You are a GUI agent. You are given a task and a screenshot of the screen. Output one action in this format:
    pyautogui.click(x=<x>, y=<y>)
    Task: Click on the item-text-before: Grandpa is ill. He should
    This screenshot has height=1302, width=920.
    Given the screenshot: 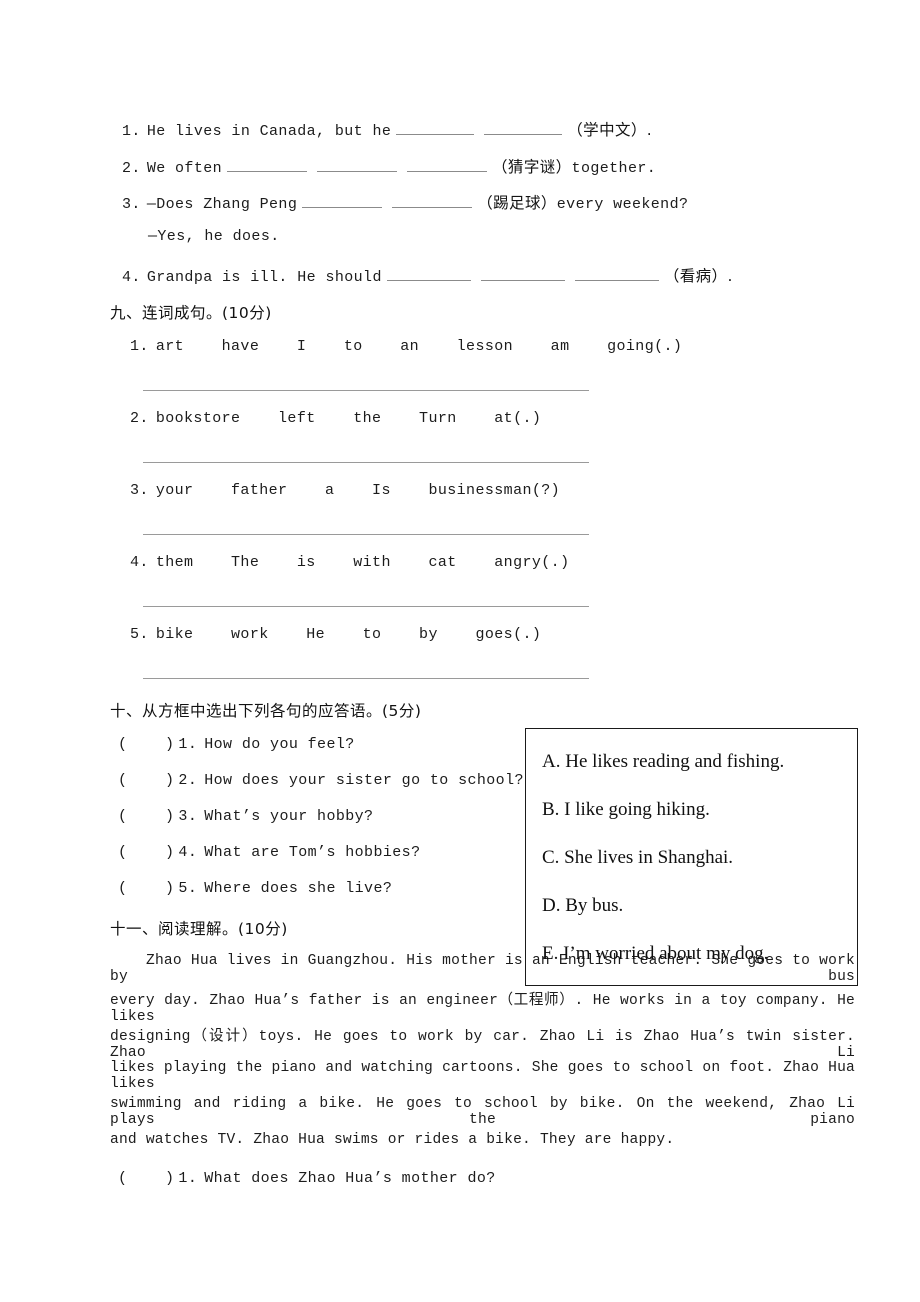 What is the action you would take?
    pyautogui.click(x=264, y=277)
    